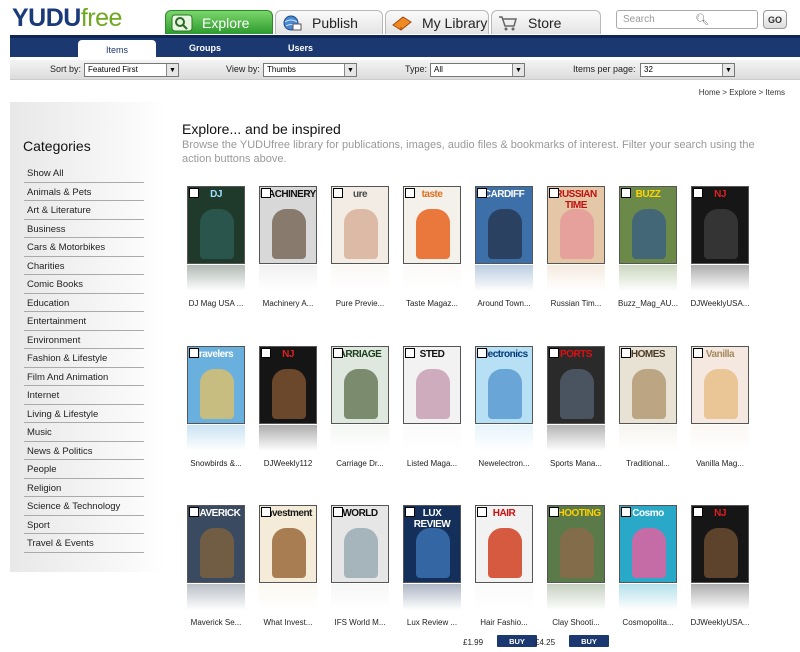 The width and height of the screenshot is (800, 652). I want to click on category-item: Science & Technology, so click(84, 506).